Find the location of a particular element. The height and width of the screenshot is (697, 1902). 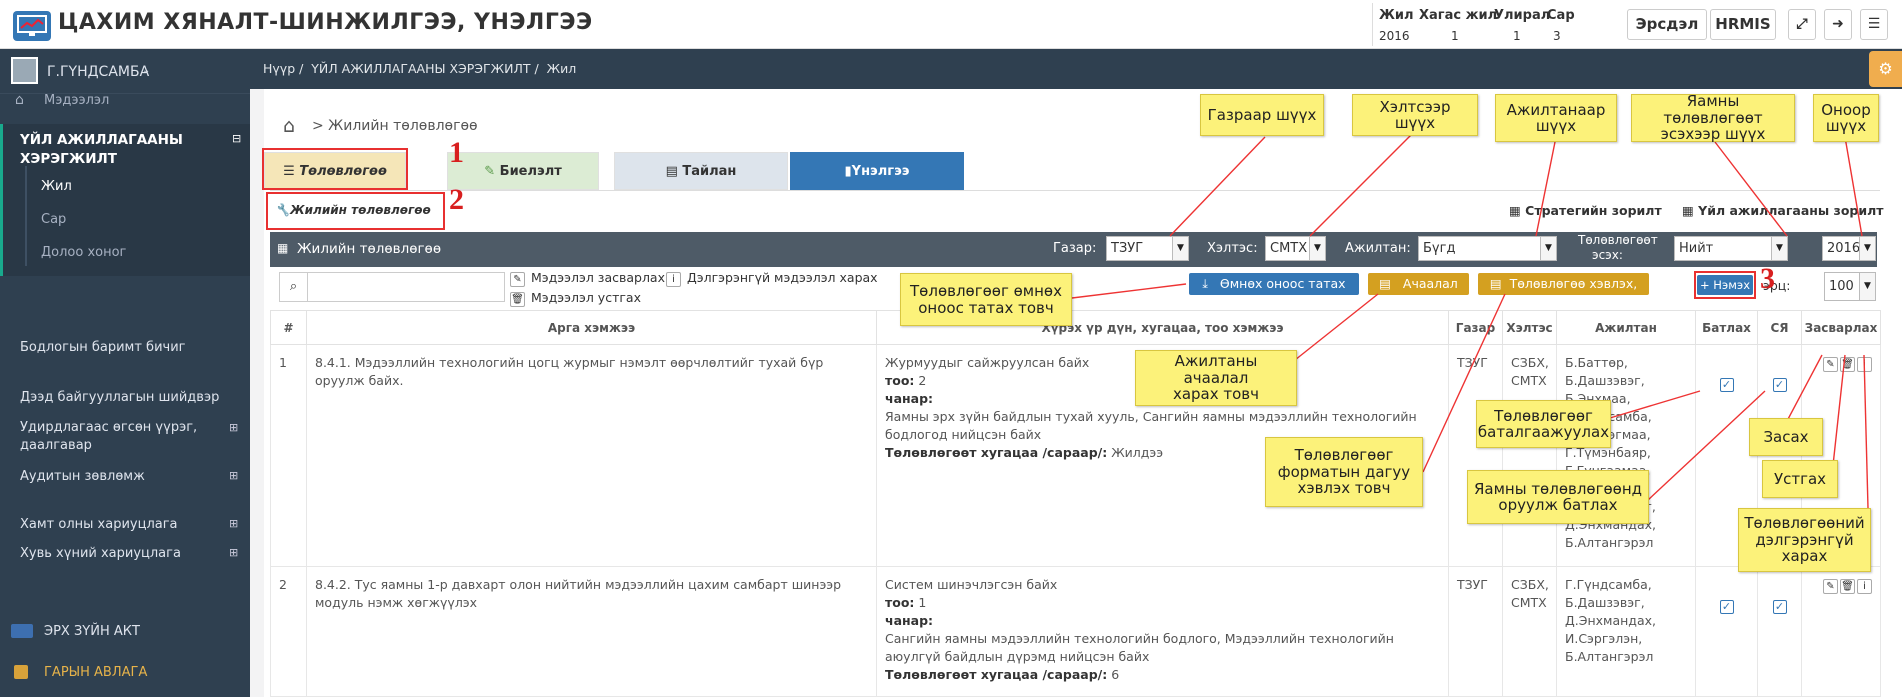

note-text: Ажилтаны ачаалал is located at coordinates (1216, 369).